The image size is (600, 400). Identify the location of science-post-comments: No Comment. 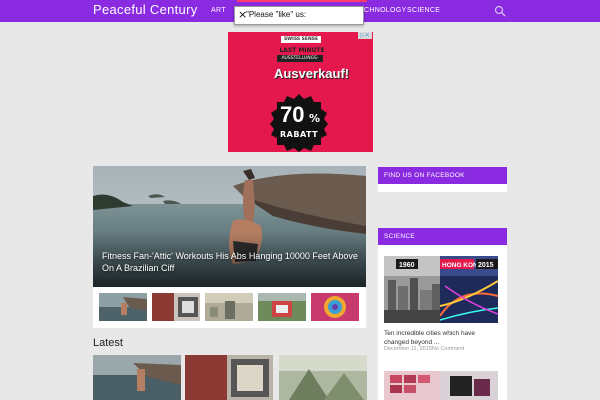
(448, 349).